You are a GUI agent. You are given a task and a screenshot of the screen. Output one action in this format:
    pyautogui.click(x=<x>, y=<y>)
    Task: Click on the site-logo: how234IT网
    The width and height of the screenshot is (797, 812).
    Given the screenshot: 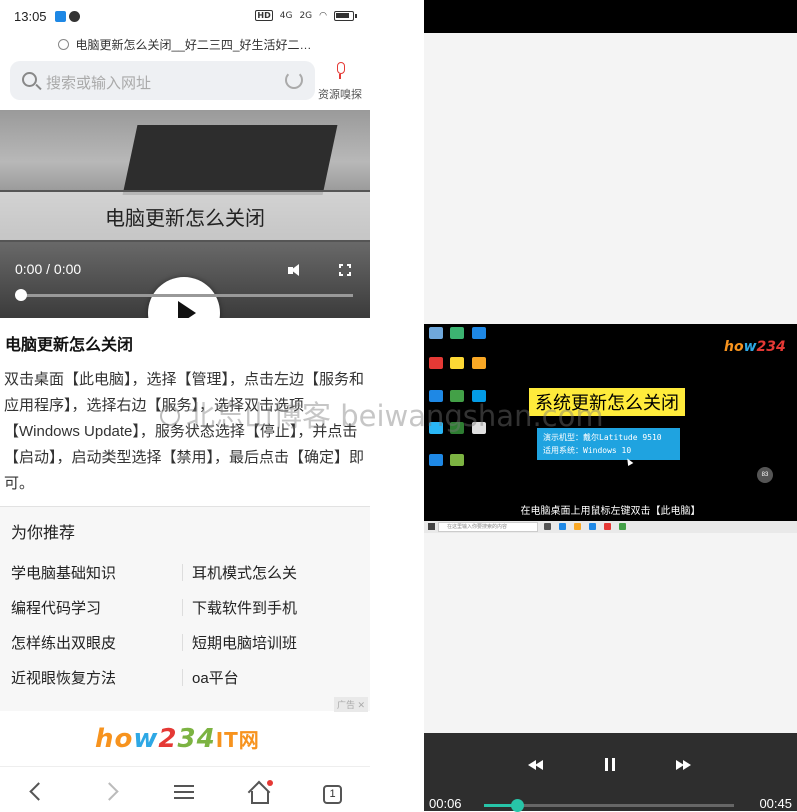 What is the action you would take?
    pyautogui.click(x=185, y=739)
    